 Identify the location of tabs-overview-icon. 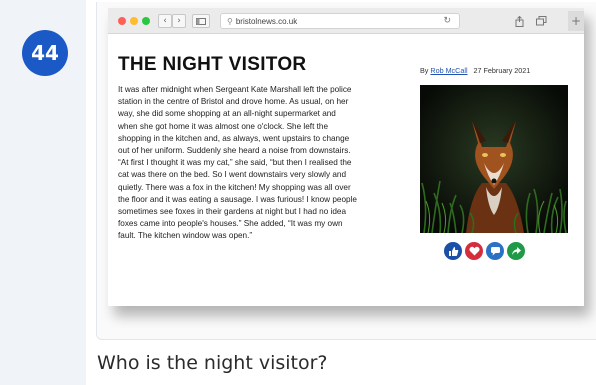
(541, 21).